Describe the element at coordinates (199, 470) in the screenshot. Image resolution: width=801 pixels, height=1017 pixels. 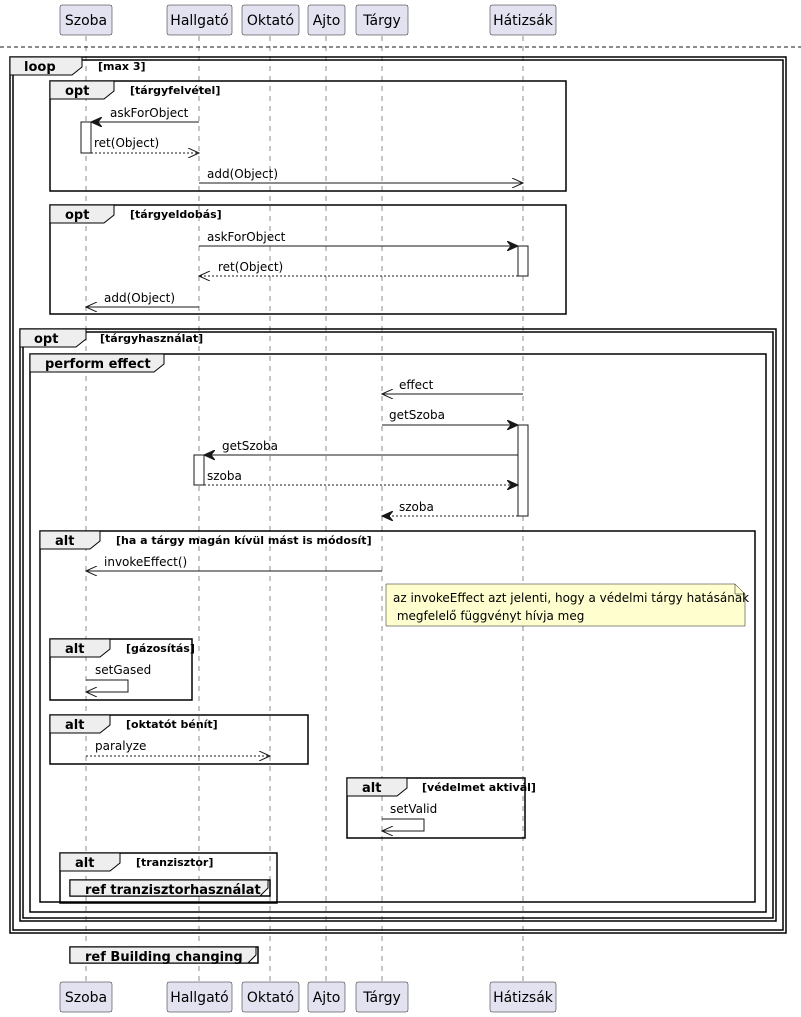
I see `activation-hallgato` at that location.